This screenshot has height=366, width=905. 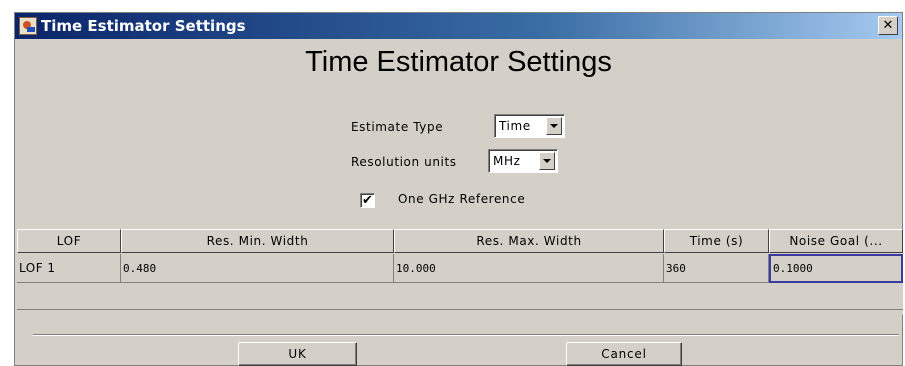 What do you see at coordinates (69, 268) in the screenshot?
I see `cell-lof: LOF 1` at bounding box center [69, 268].